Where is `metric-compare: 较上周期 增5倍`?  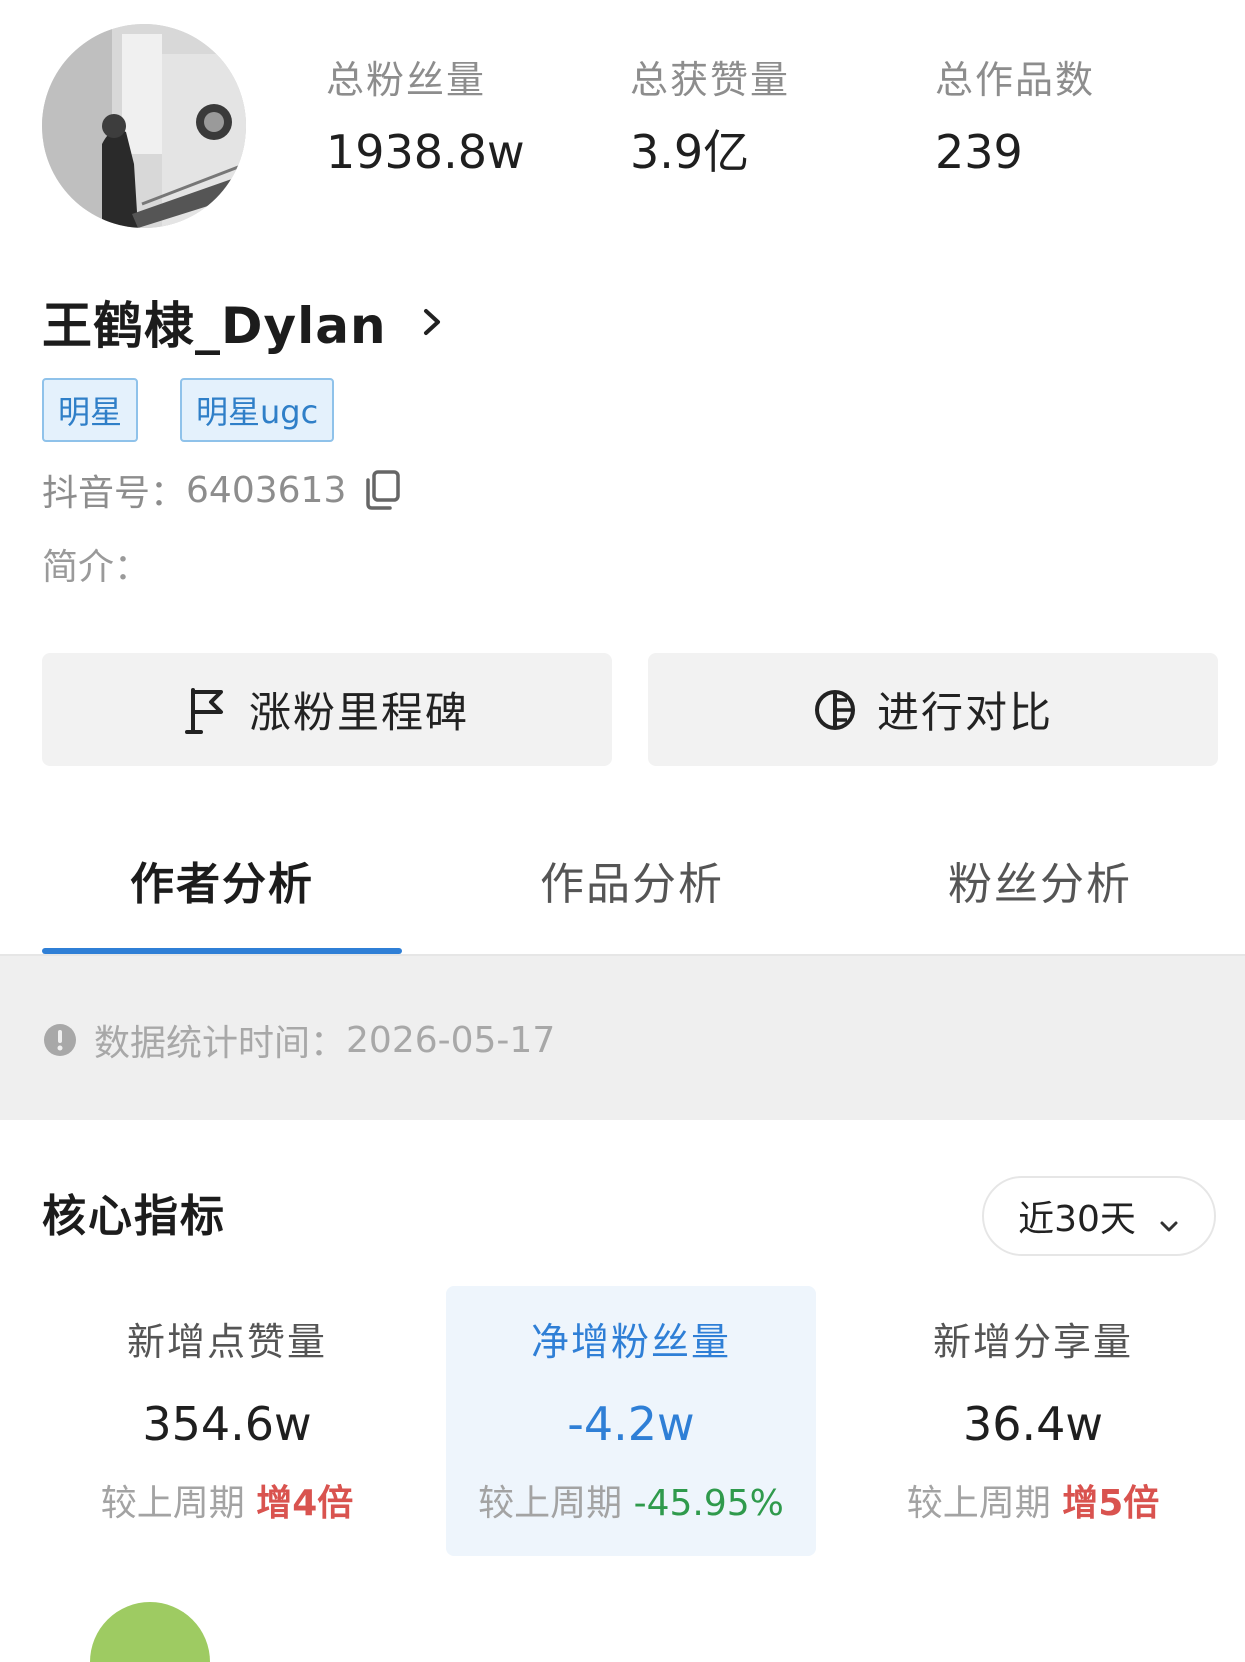
metric-compare: 较上周期 增5倍 is located at coordinates (1033, 1504).